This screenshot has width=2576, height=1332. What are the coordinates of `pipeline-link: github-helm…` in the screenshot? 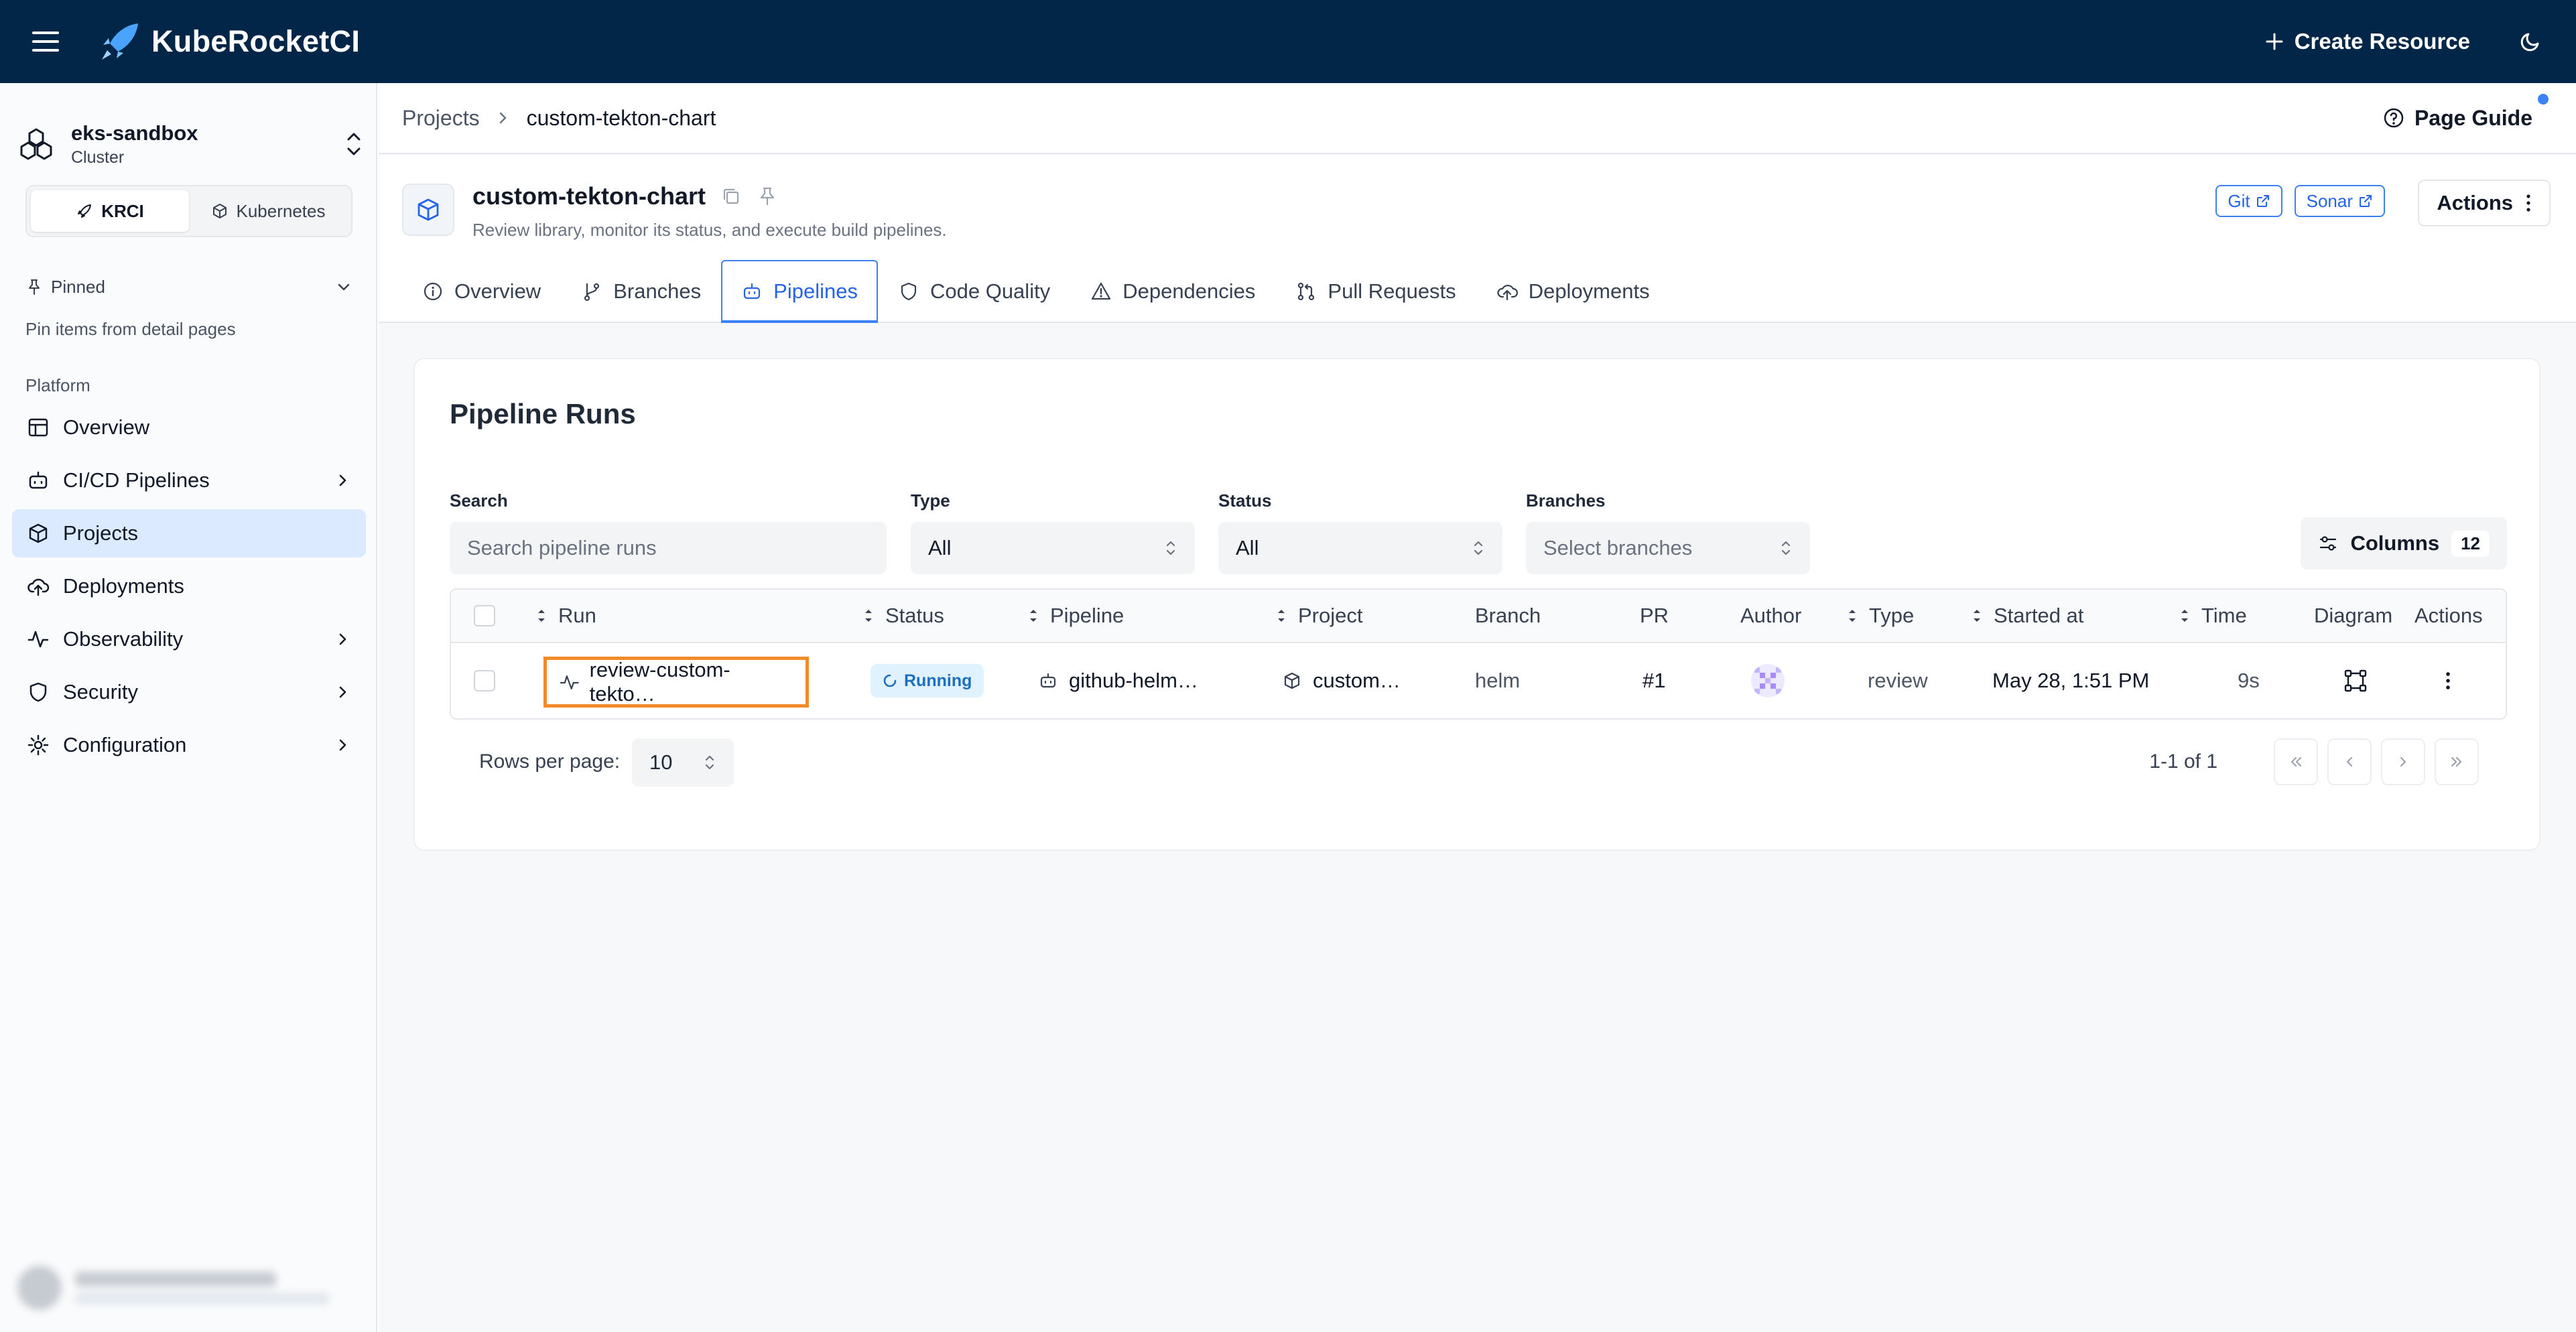 It's located at (1133, 681).